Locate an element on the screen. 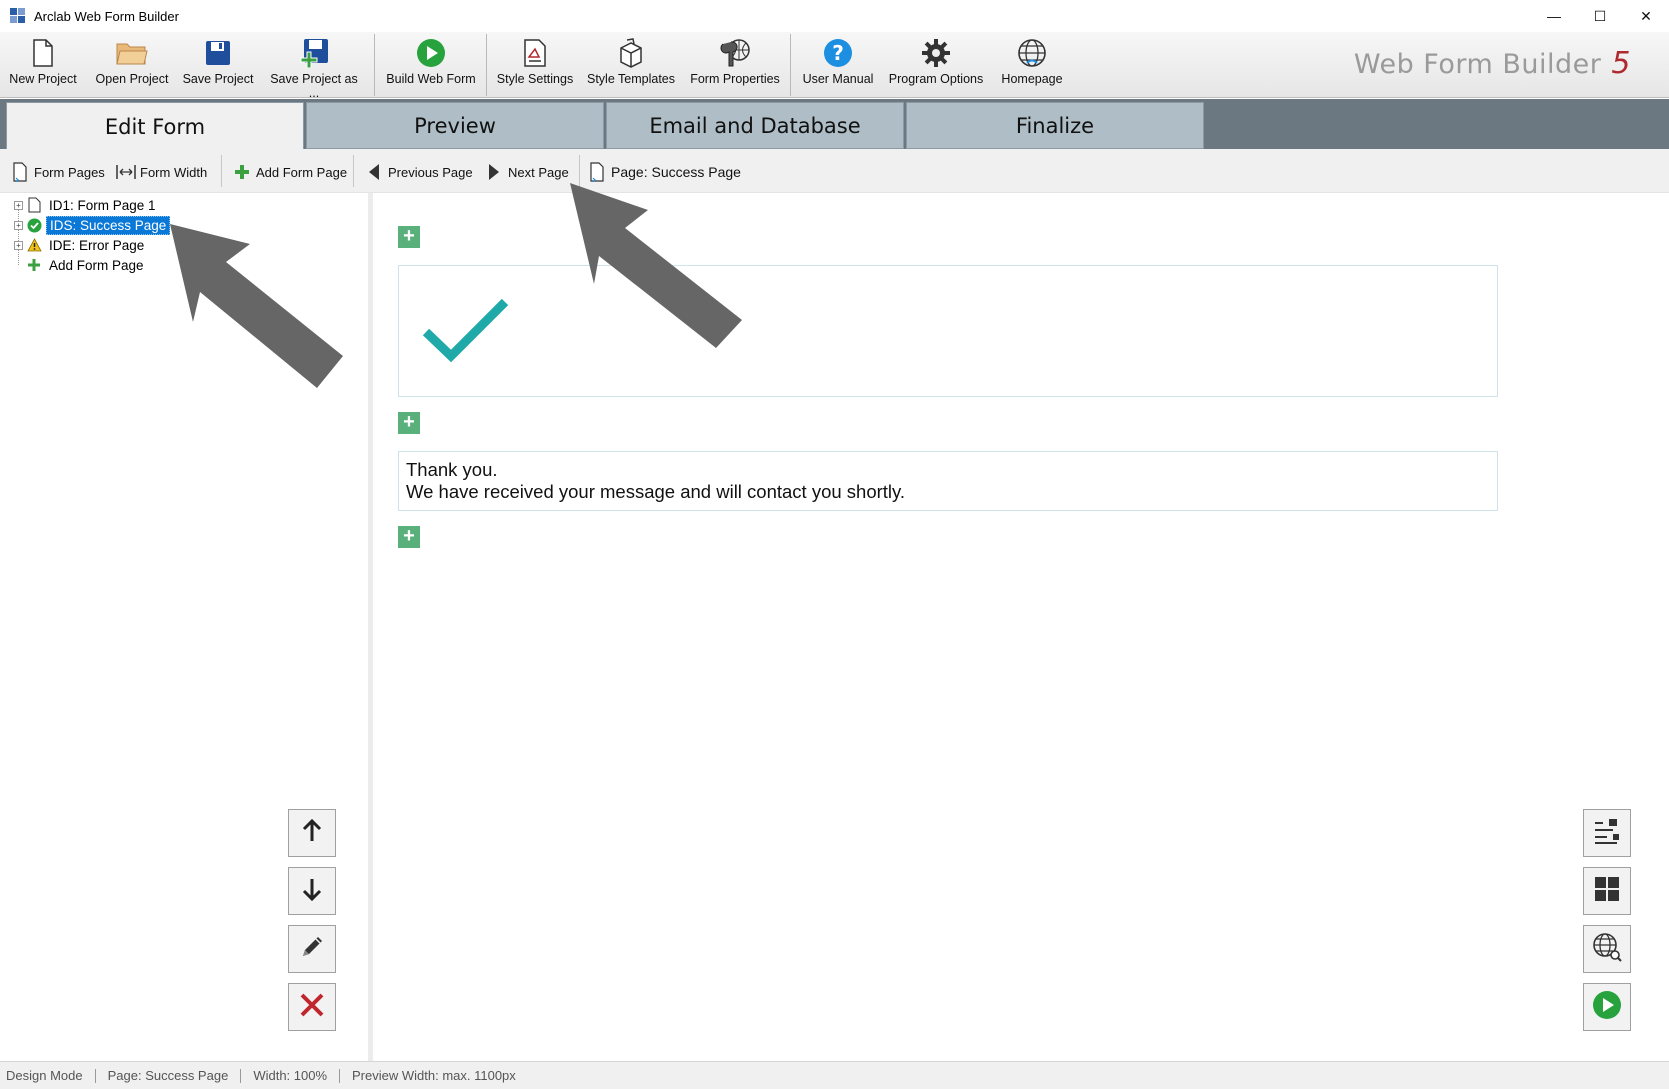  form-properties-button: Form Properties is located at coordinates (735, 65).